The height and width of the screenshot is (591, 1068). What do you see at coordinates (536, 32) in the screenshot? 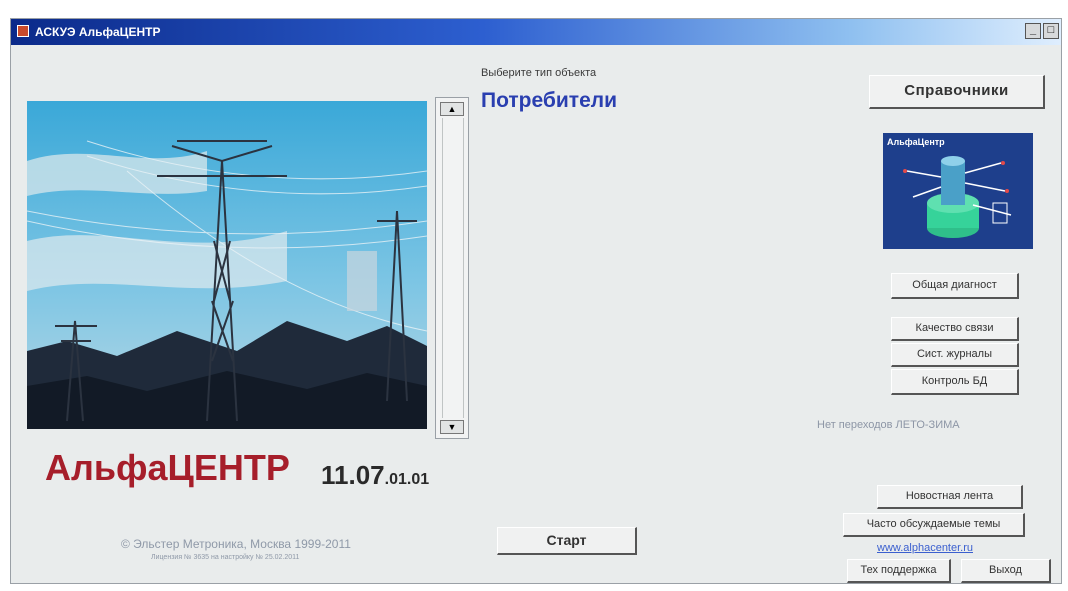
I see `title-bar: АСКУЭ АльфаЦЕНТР _ □` at bounding box center [536, 32].